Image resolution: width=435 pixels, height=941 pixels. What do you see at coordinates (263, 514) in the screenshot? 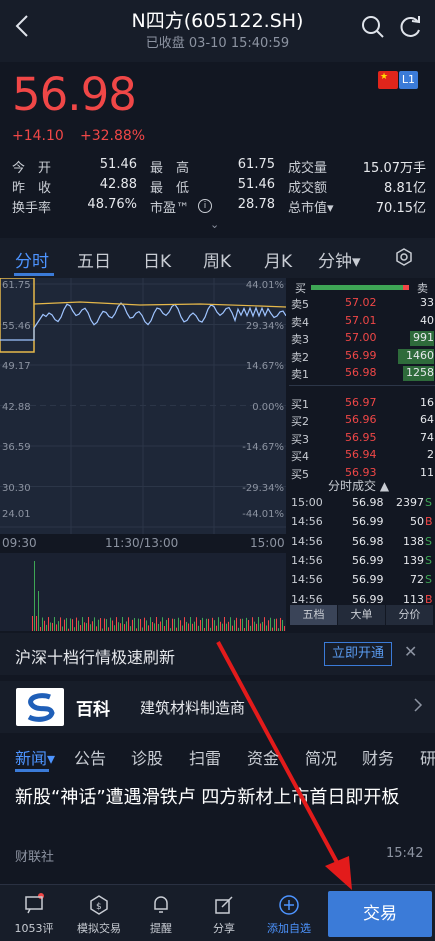
I see `y-tick-right: -44.01%` at bounding box center [263, 514].